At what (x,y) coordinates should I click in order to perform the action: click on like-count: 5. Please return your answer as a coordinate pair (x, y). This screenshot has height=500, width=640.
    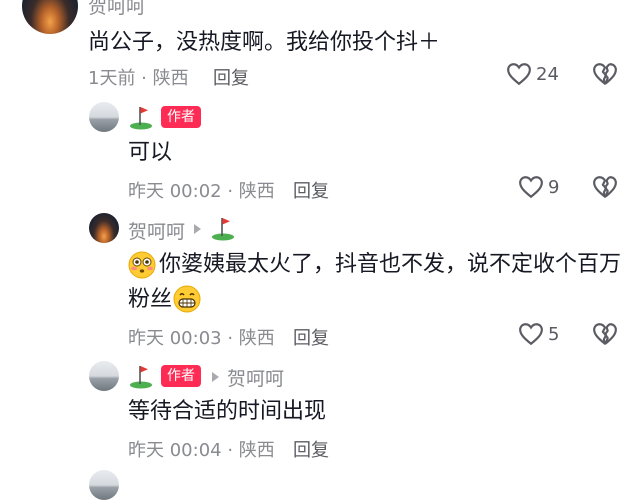
    Looking at the image, I should click on (554, 334).